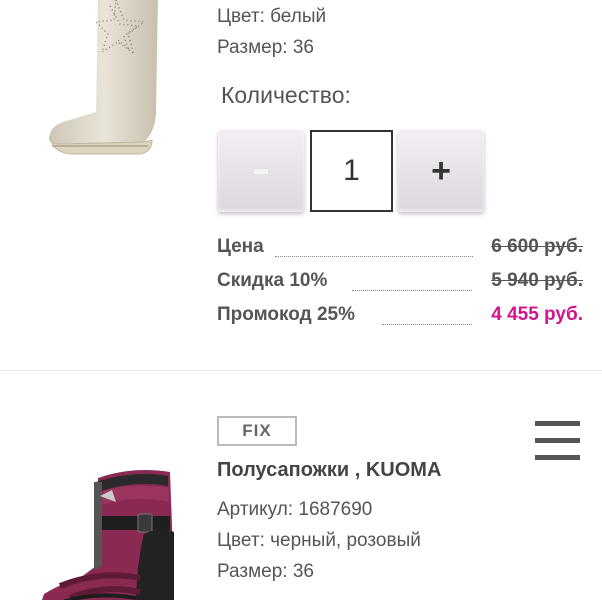 The width and height of the screenshot is (602, 600). Describe the element at coordinates (105, 83) in the screenshot. I see `product-image-felt-boot` at that location.